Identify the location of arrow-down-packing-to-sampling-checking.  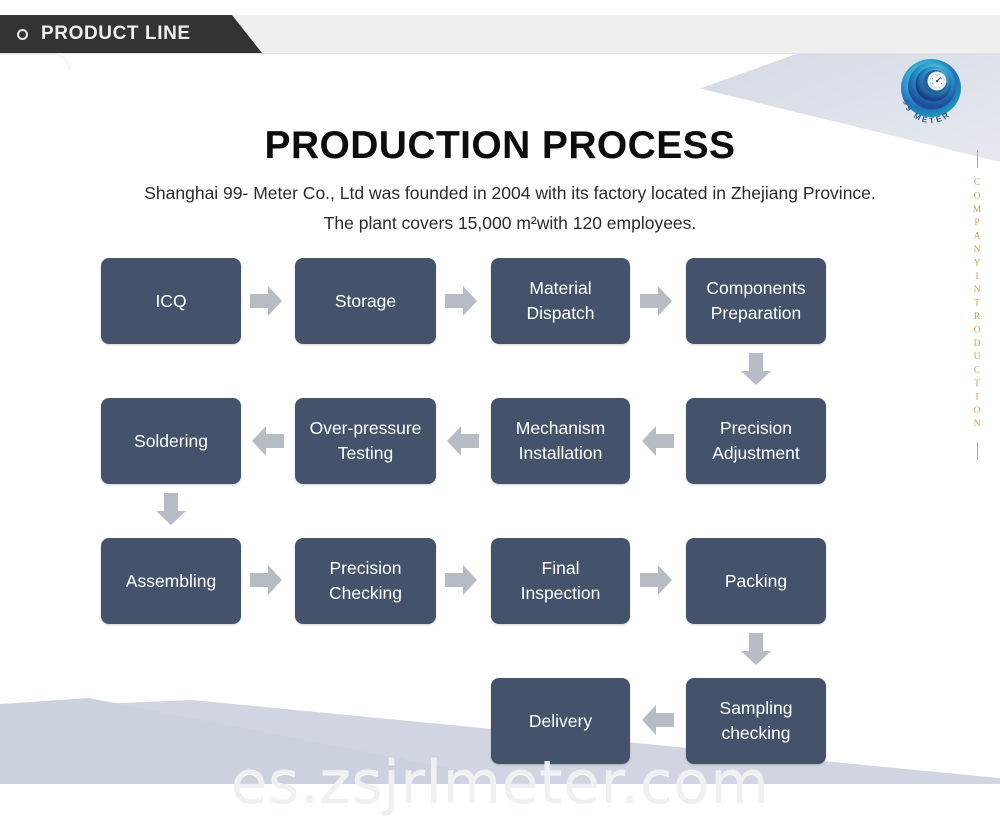
(756, 649).